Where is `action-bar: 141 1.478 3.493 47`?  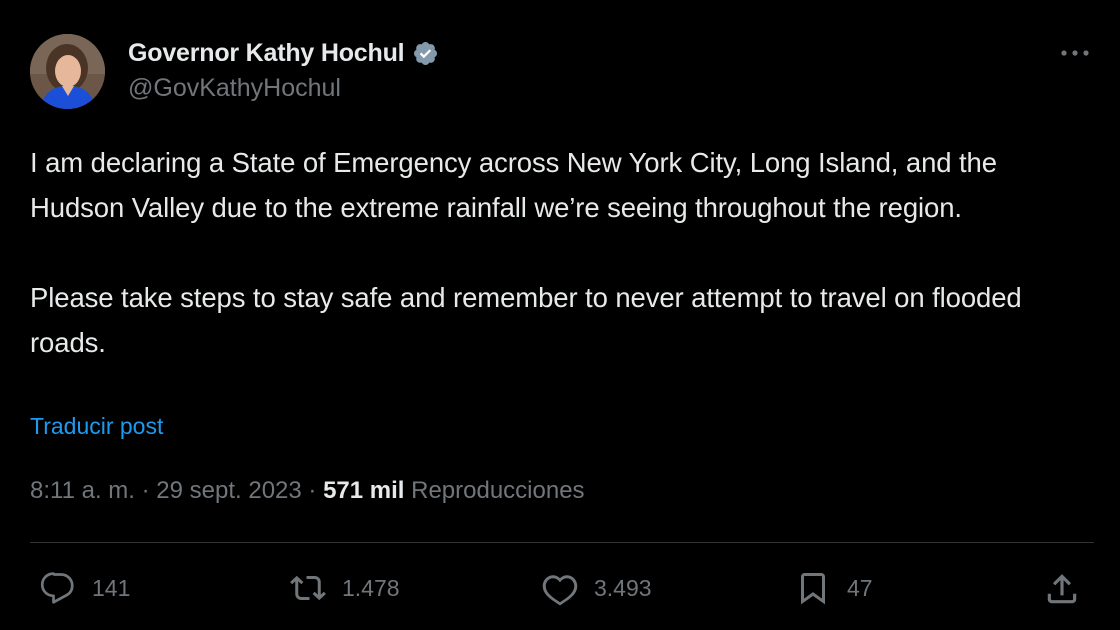 action-bar: 141 1.478 3.493 47 is located at coordinates (560, 588).